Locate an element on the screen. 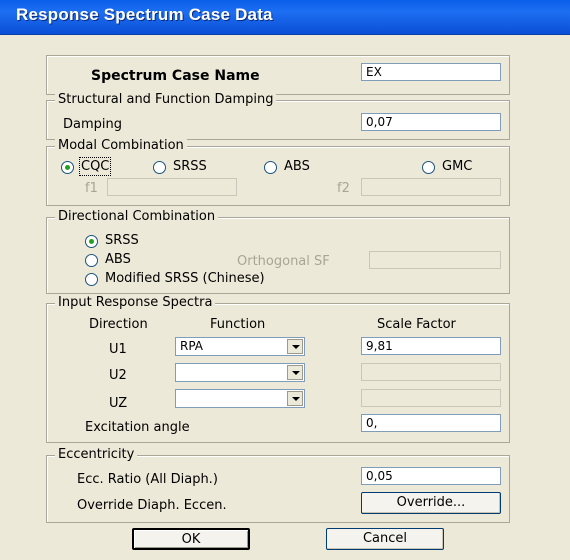  modified-srss-label: Modified SRSS (Chinese) is located at coordinates (185, 278).